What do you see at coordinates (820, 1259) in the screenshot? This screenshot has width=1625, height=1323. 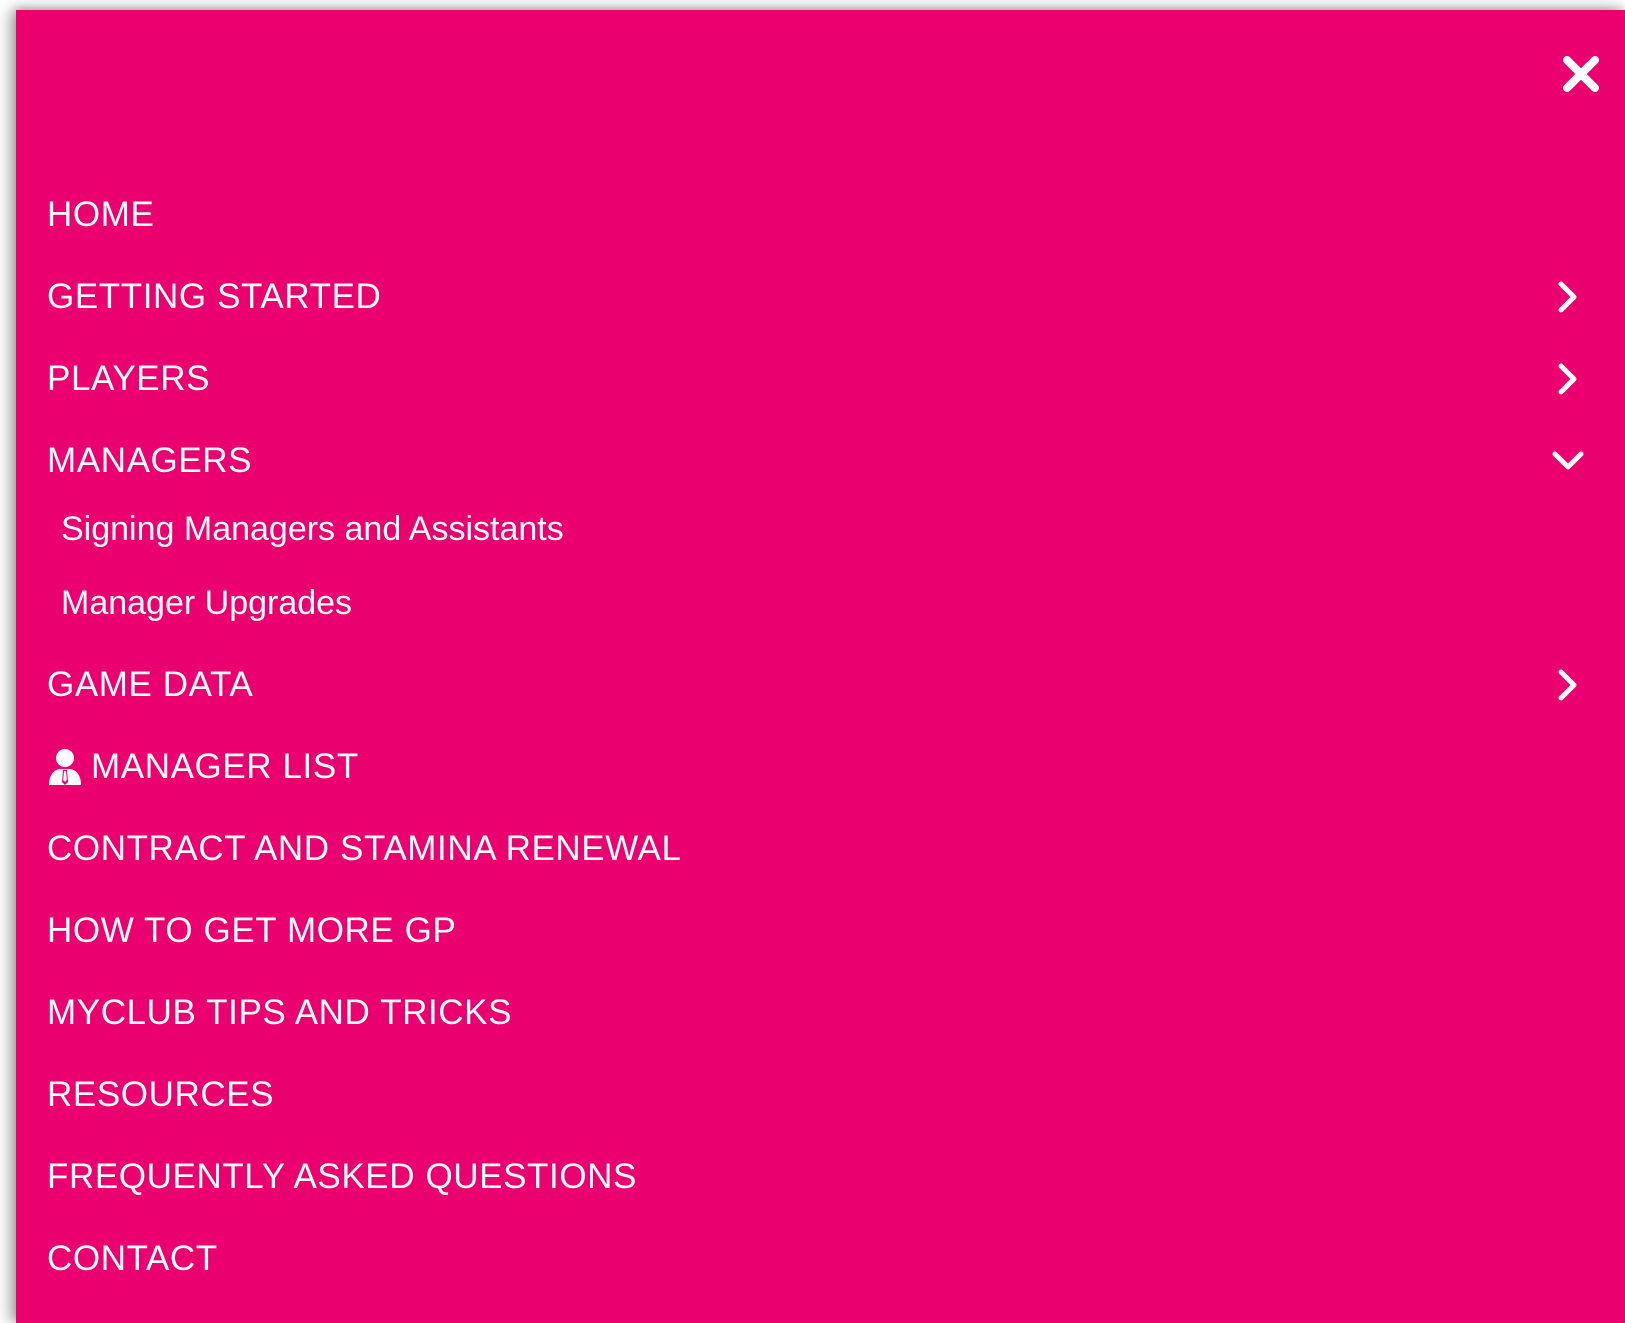 I see `menu-item-contact: CONTACT` at bounding box center [820, 1259].